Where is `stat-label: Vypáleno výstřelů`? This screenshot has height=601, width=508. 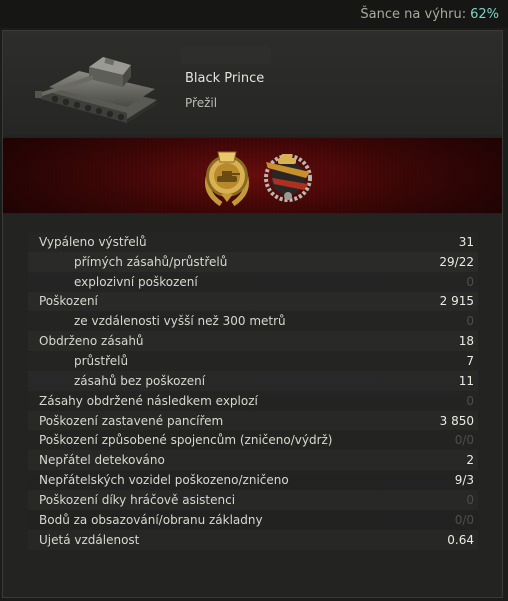 stat-label: Vypáleno výstřelů is located at coordinates (93, 241).